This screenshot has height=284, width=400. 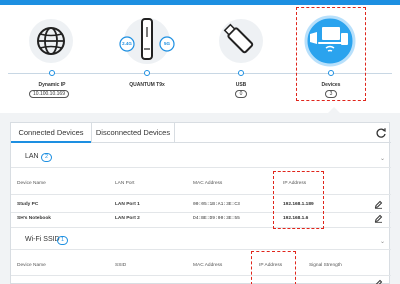 I want to click on globe-icon, so click(x=51, y=41).